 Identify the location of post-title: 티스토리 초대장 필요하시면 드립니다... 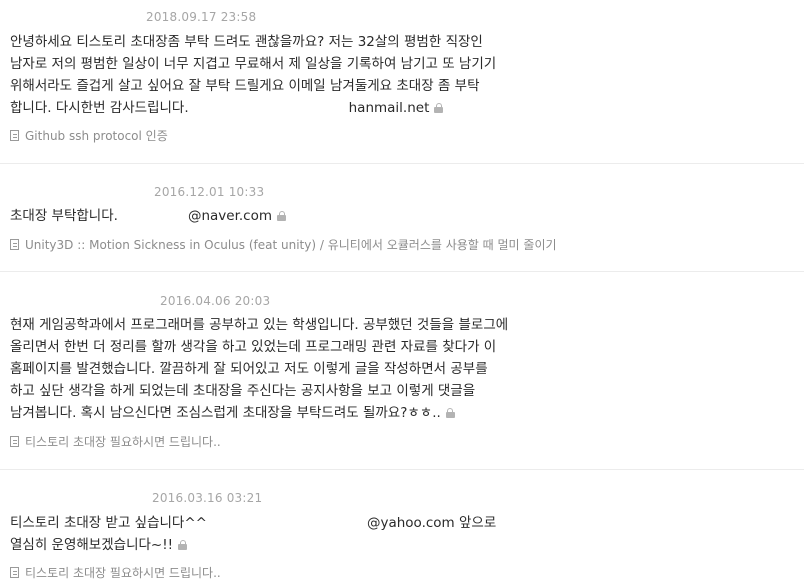
(123, 573).